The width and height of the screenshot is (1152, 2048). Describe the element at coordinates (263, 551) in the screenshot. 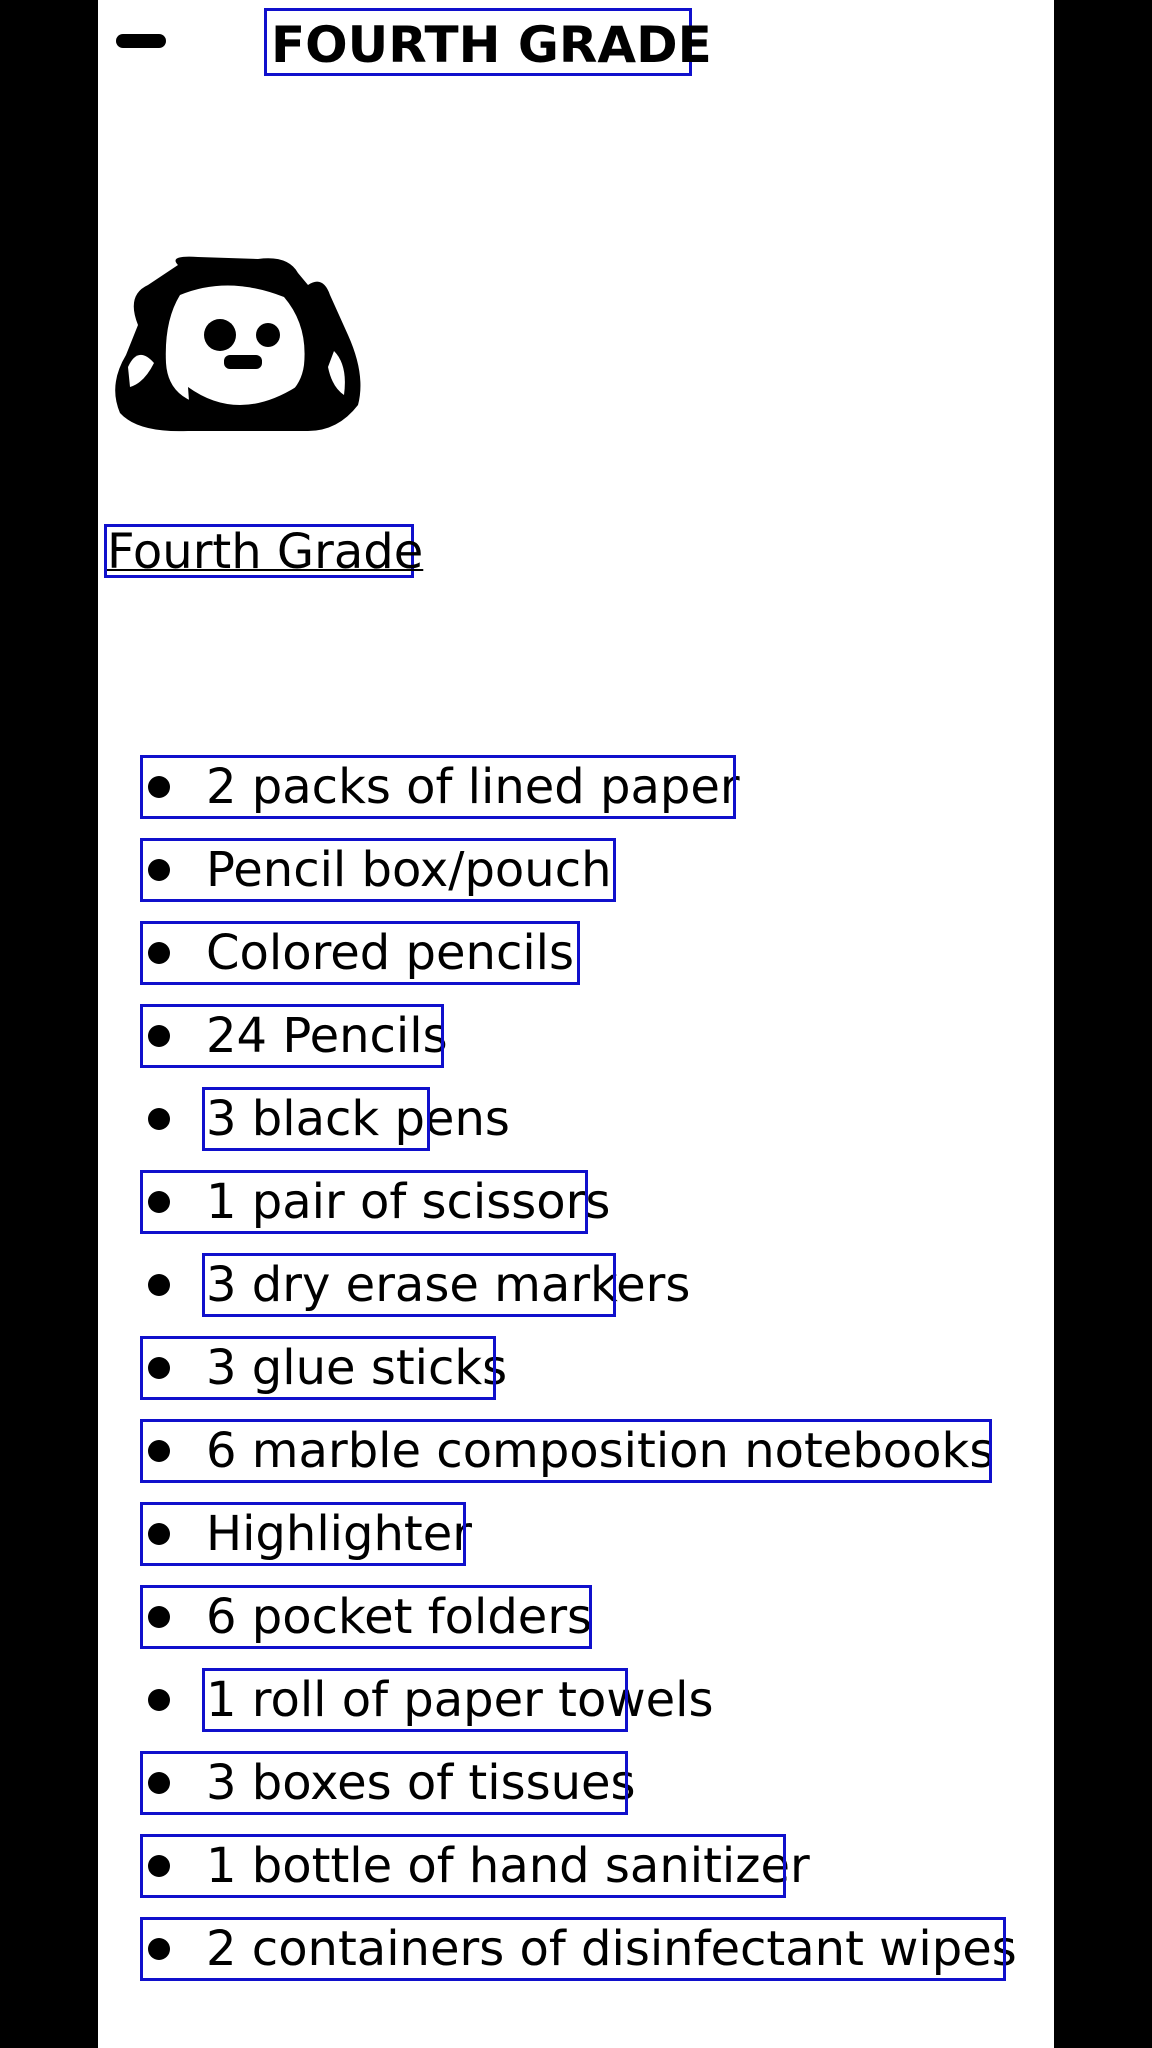

I see `section-heading: Fourth Grade` at that location.